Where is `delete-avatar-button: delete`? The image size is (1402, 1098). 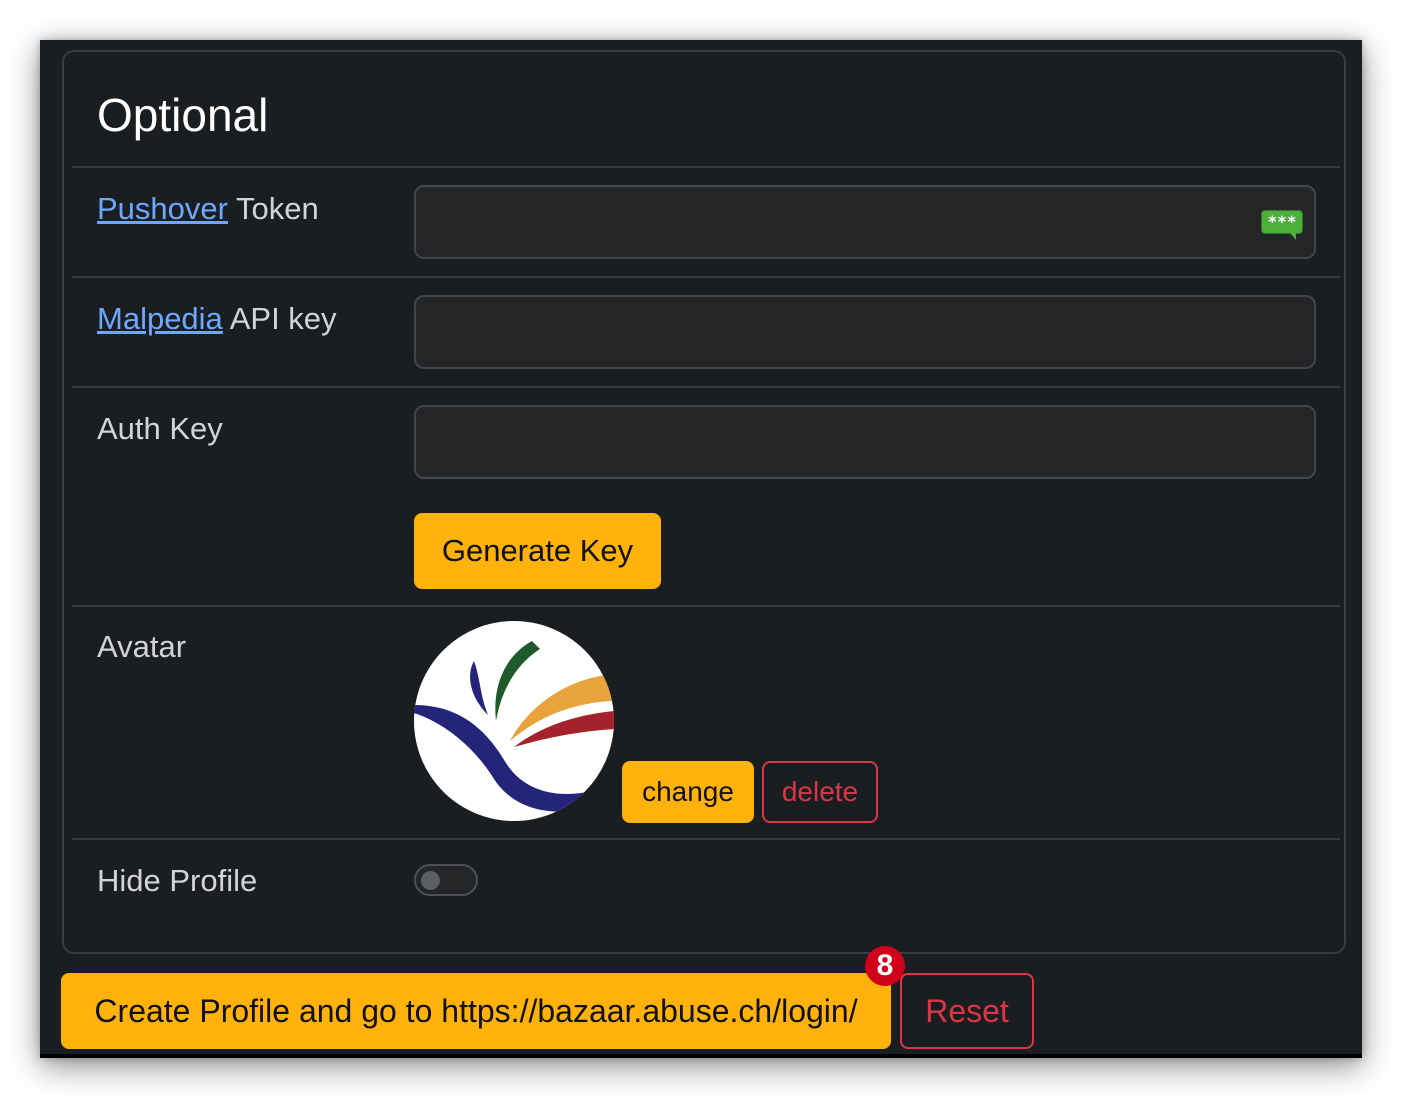
delete-avatar-button: delete is located at coordinates (820, 792).